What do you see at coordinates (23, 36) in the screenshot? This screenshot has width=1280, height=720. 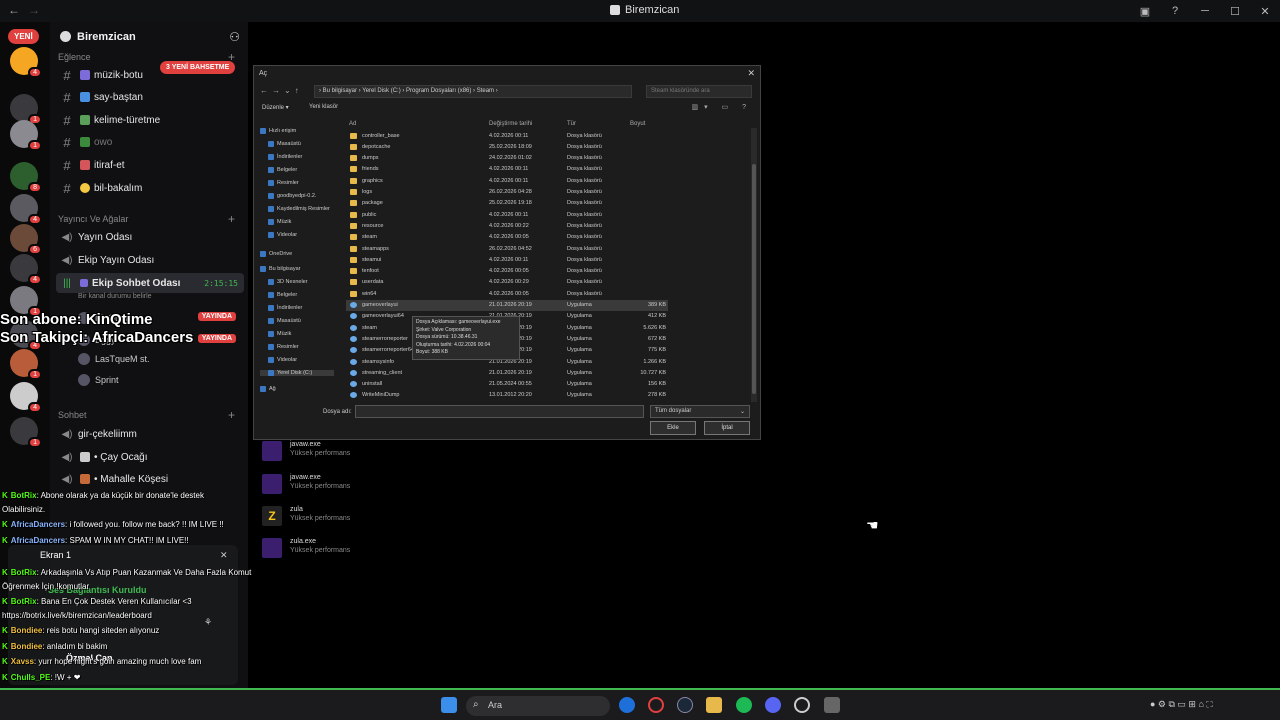 I see `new-badge: YENİ` at bounding box center [23, 36].